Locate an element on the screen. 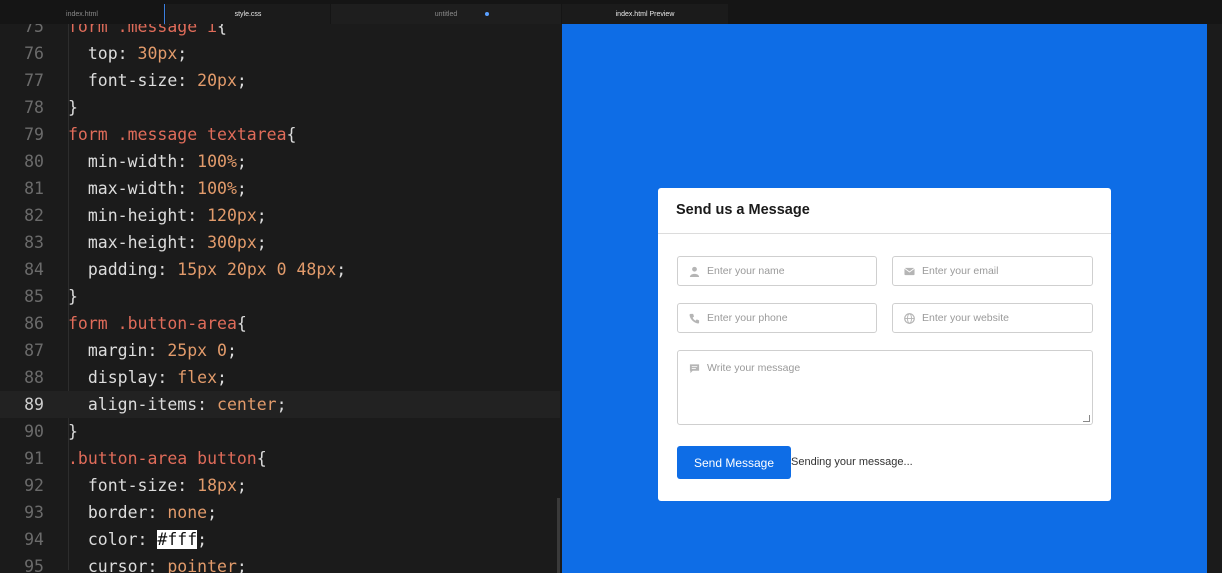  code-text: top: 30px; is located at coordinates (128, 53).